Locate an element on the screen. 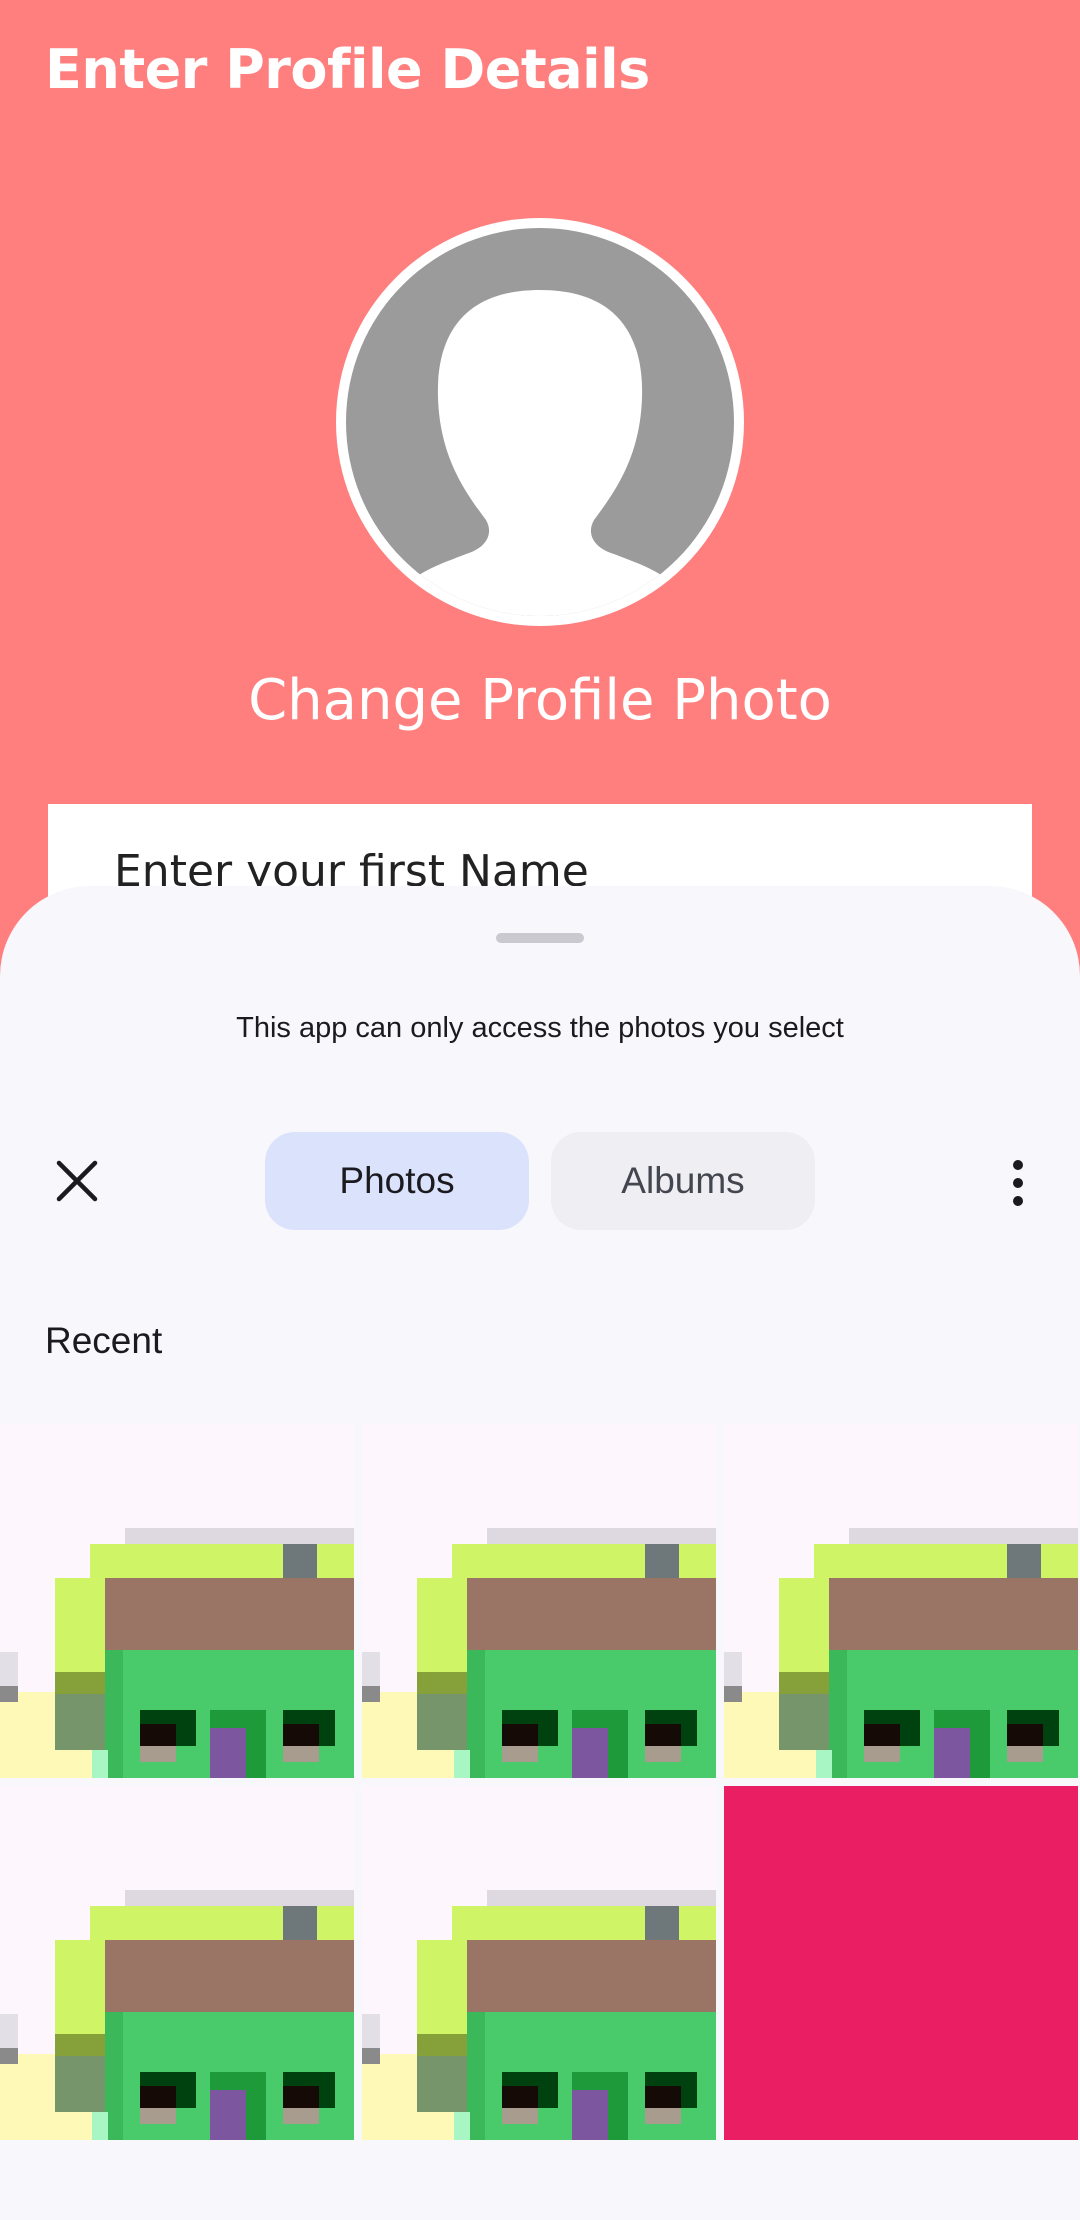  drag-handle is located at coordinates (540, 938).